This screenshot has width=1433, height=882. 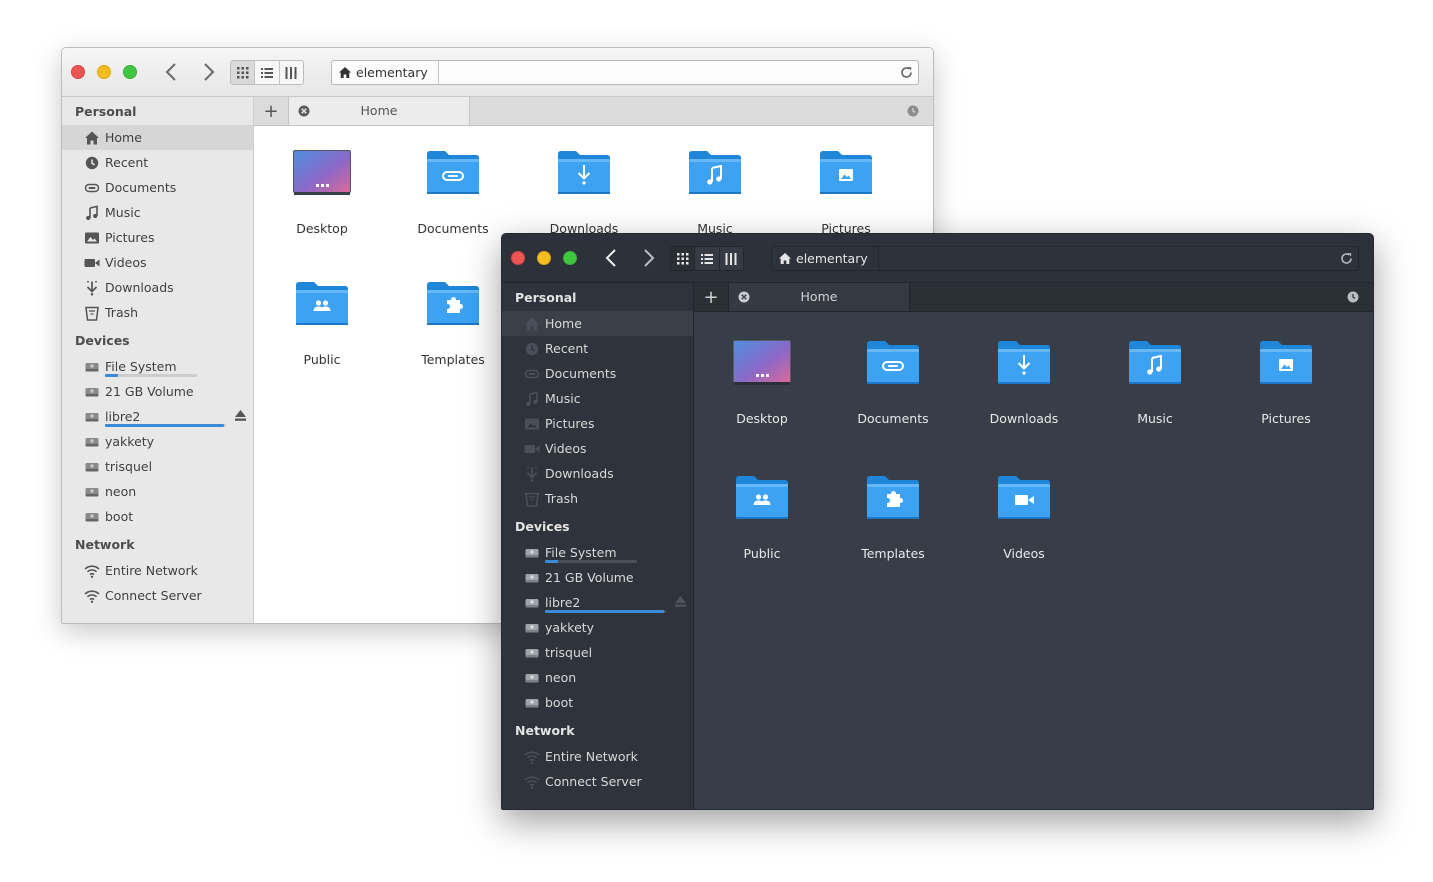 What do you see at coordinates (532, 349) in the screenshot?
I see `clock-icon` at bounding box center [532, 349].